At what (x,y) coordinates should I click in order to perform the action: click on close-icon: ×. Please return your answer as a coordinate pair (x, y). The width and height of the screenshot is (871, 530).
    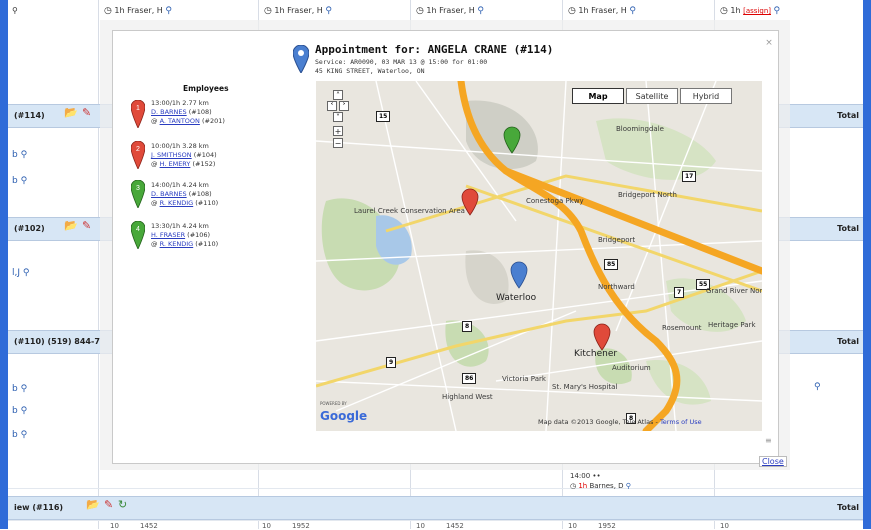
    Looking at the image, I should click on (769, 43).